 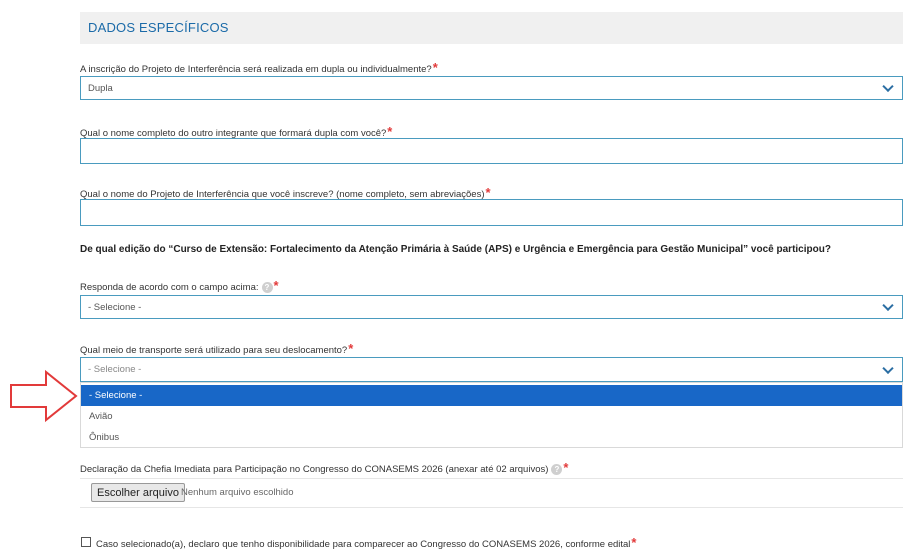 What do you see at coordinates (491, 307) in the screenshot?
I see `responda-select: - Selecione -` at bounding box center [491, 307].